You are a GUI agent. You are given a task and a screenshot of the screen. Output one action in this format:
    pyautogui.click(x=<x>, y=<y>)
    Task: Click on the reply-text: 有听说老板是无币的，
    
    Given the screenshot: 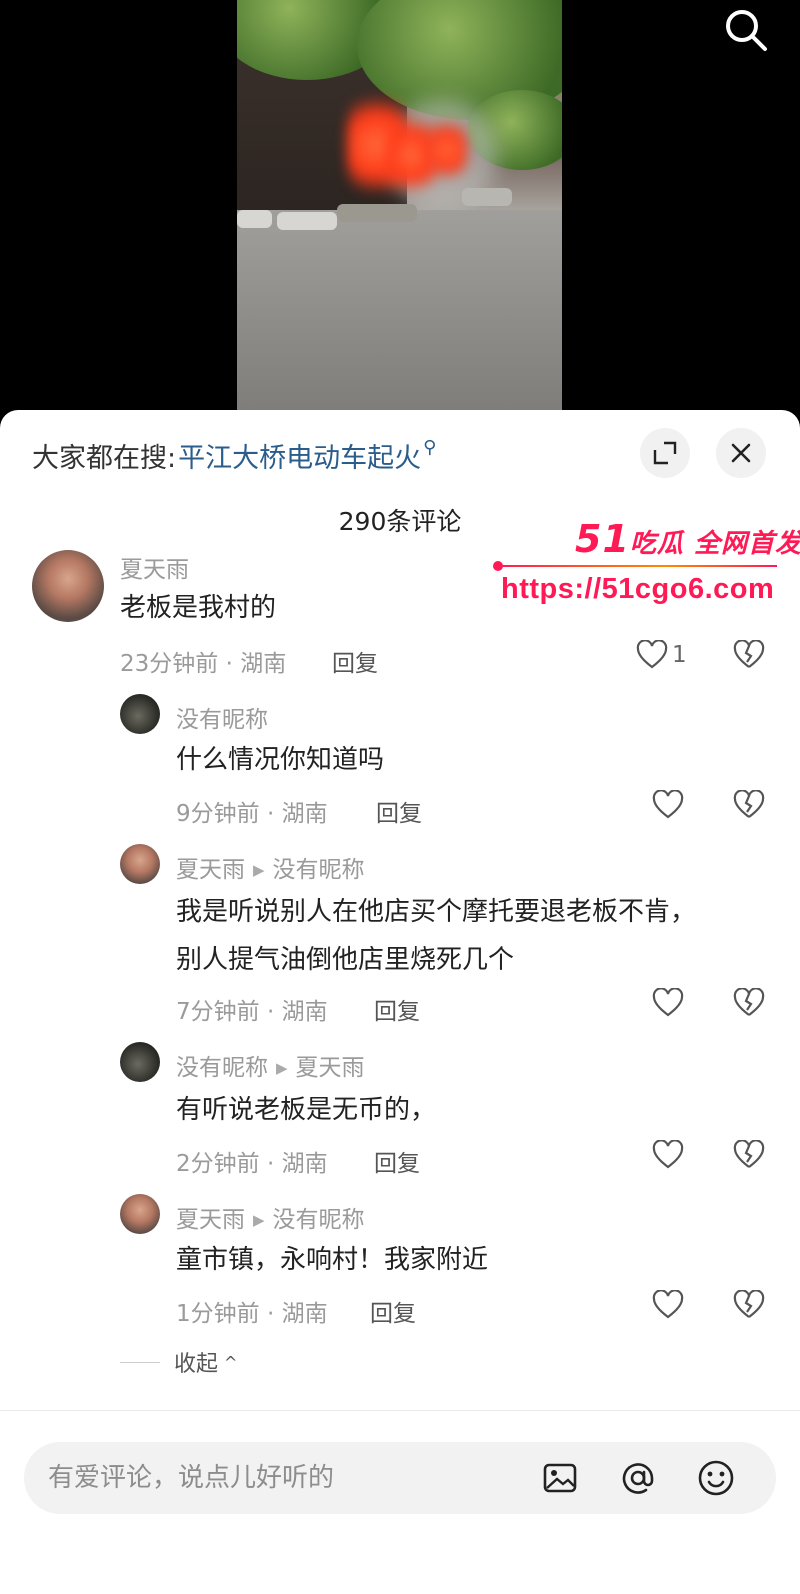 What is the action you would take?
    pyautogui.click(x=306, y=1110)
    